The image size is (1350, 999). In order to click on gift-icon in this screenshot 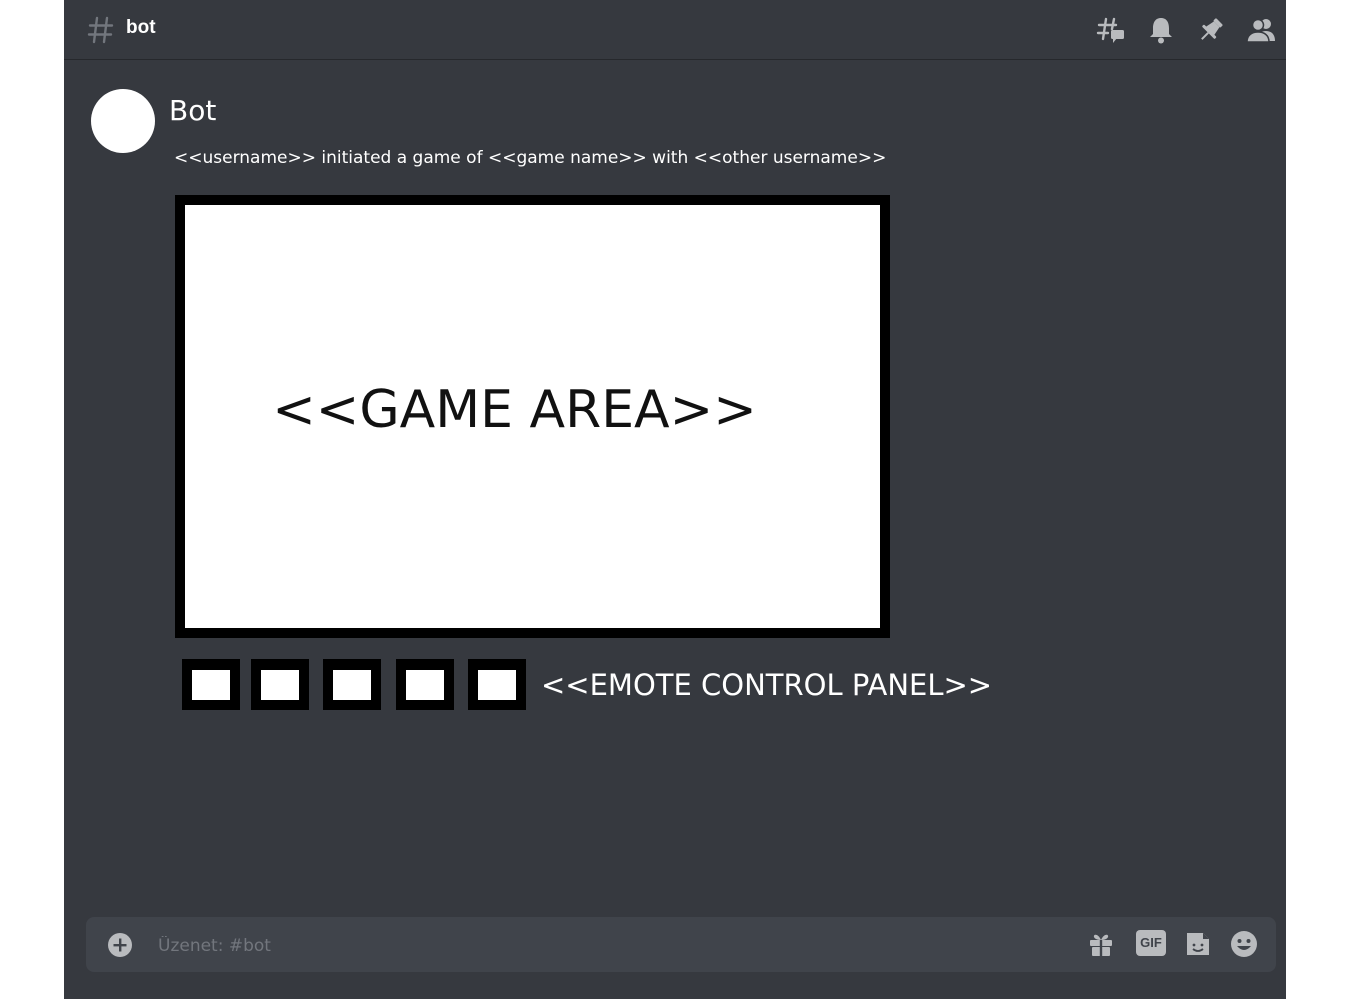, I will do `click(1101, 944)`.